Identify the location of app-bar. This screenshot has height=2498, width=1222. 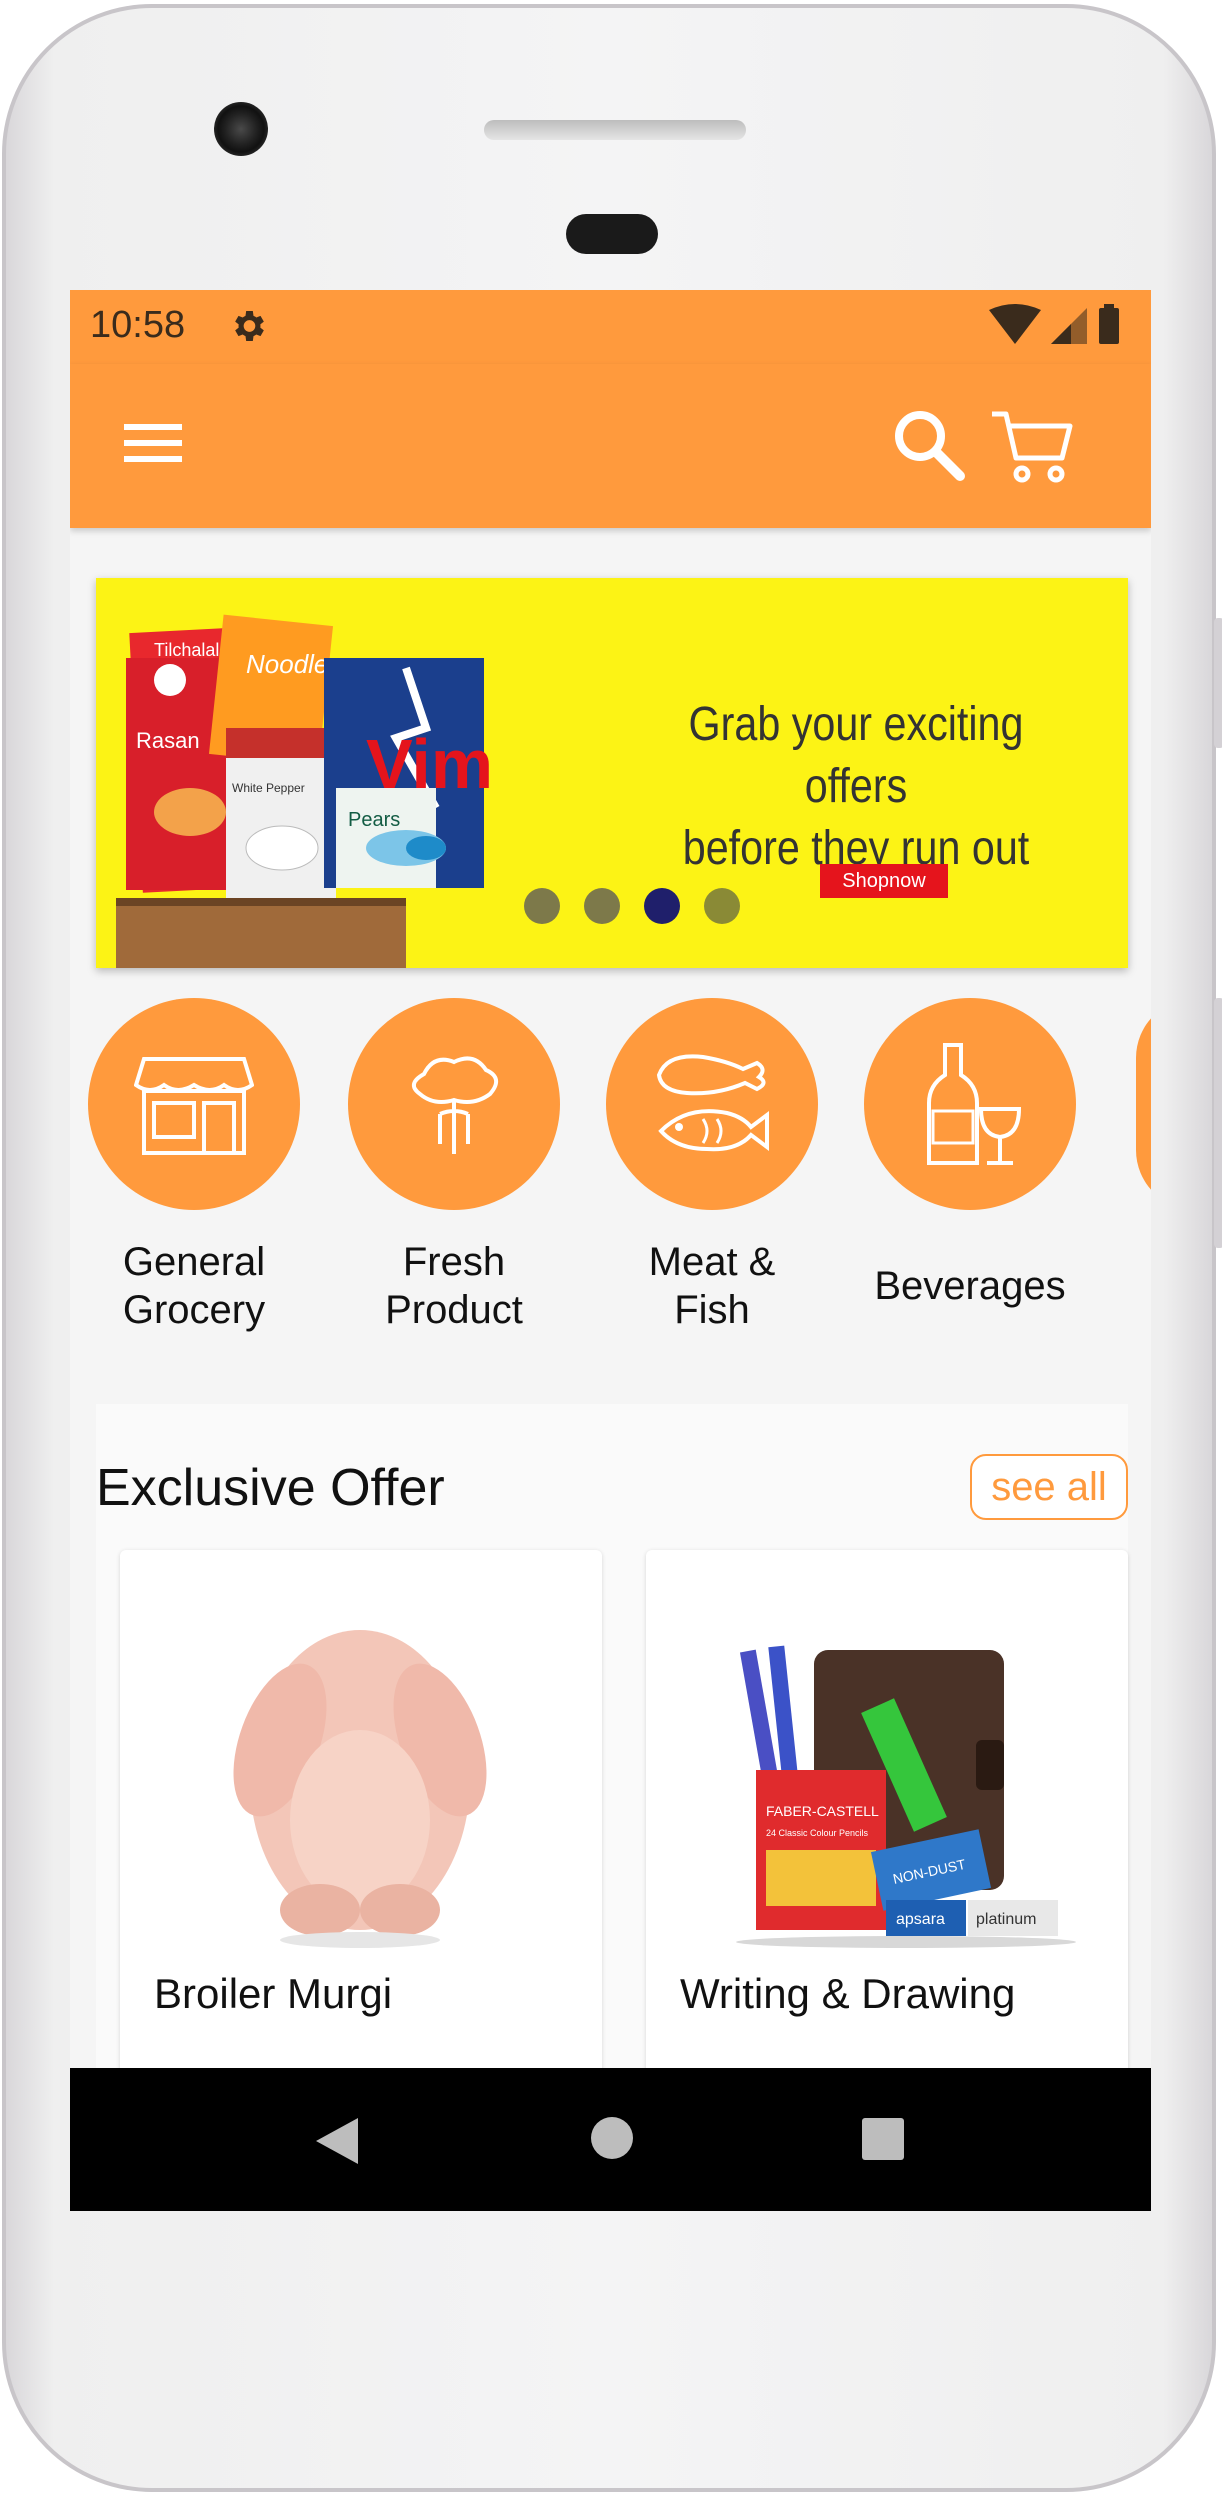
(610, 446).